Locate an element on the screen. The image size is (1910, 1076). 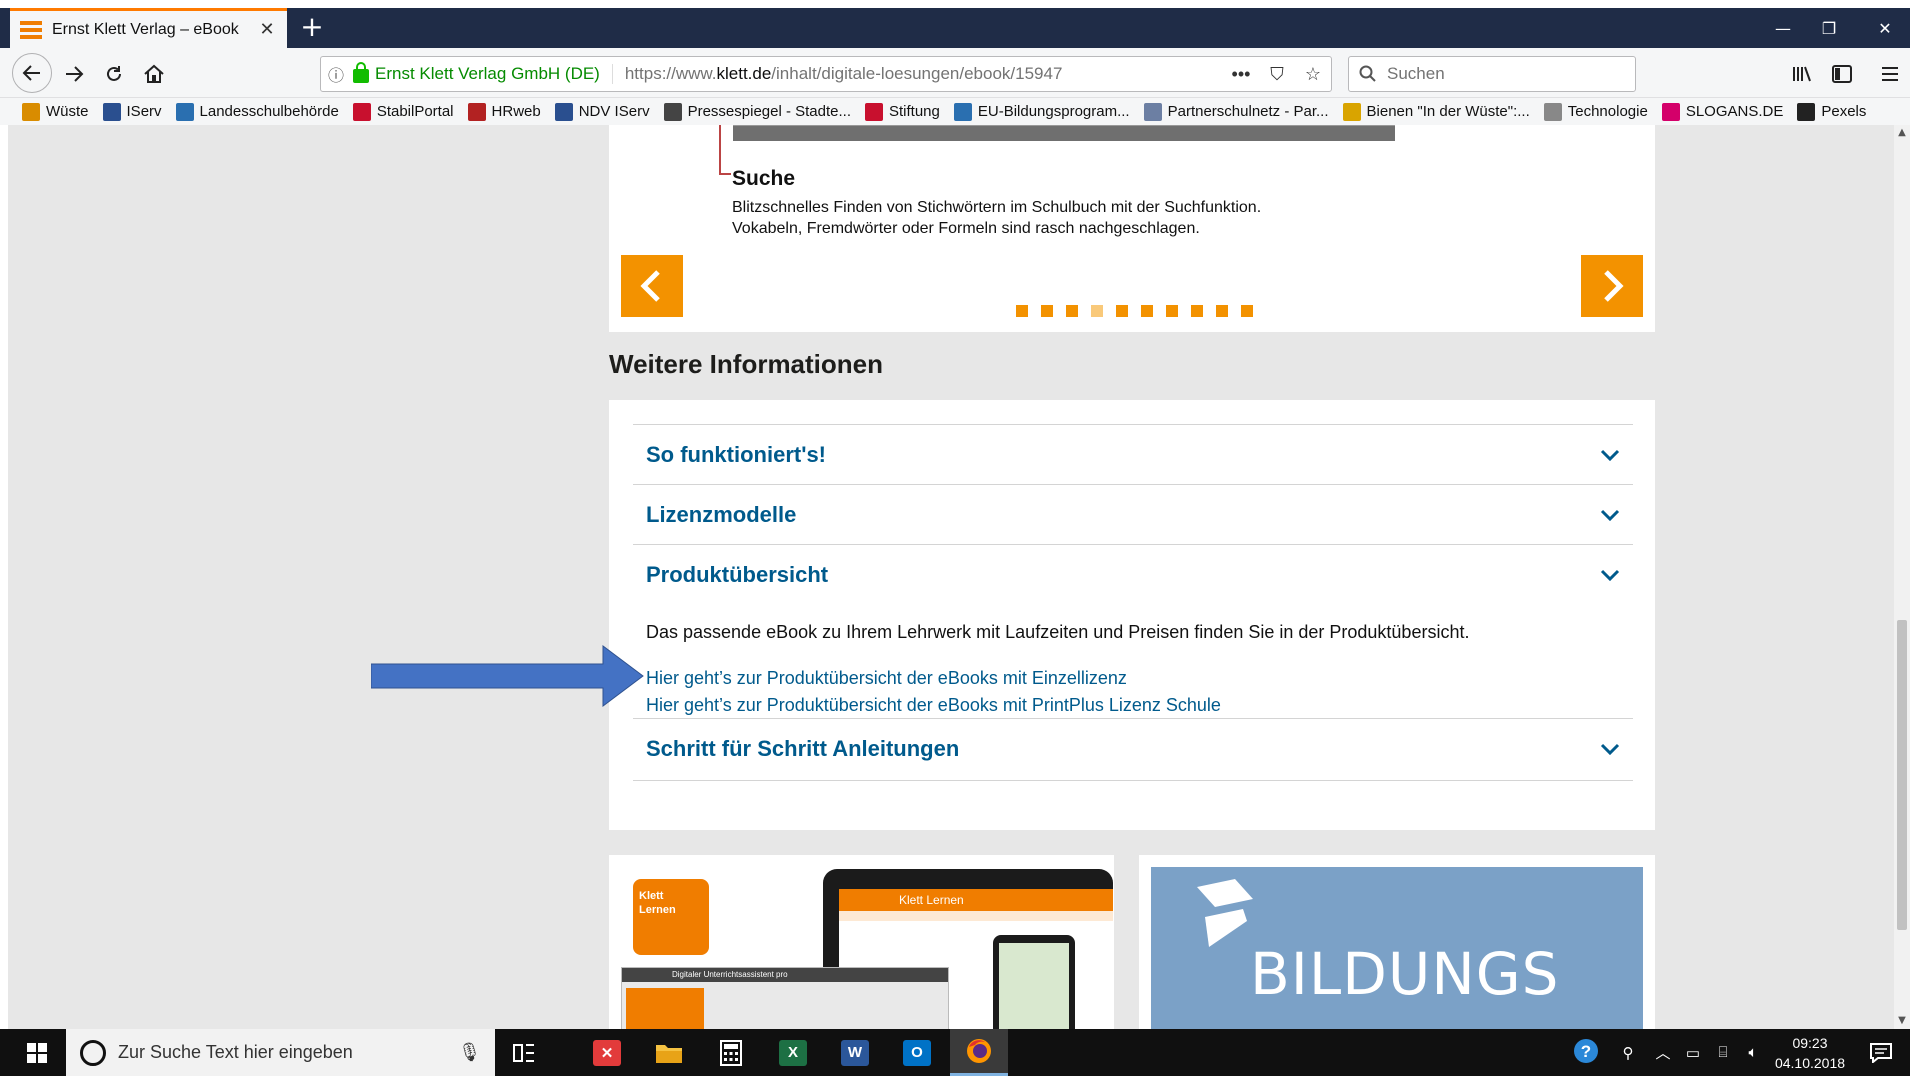
bookmark-star-icon: ☆ is located at coordinates (1313, 74).